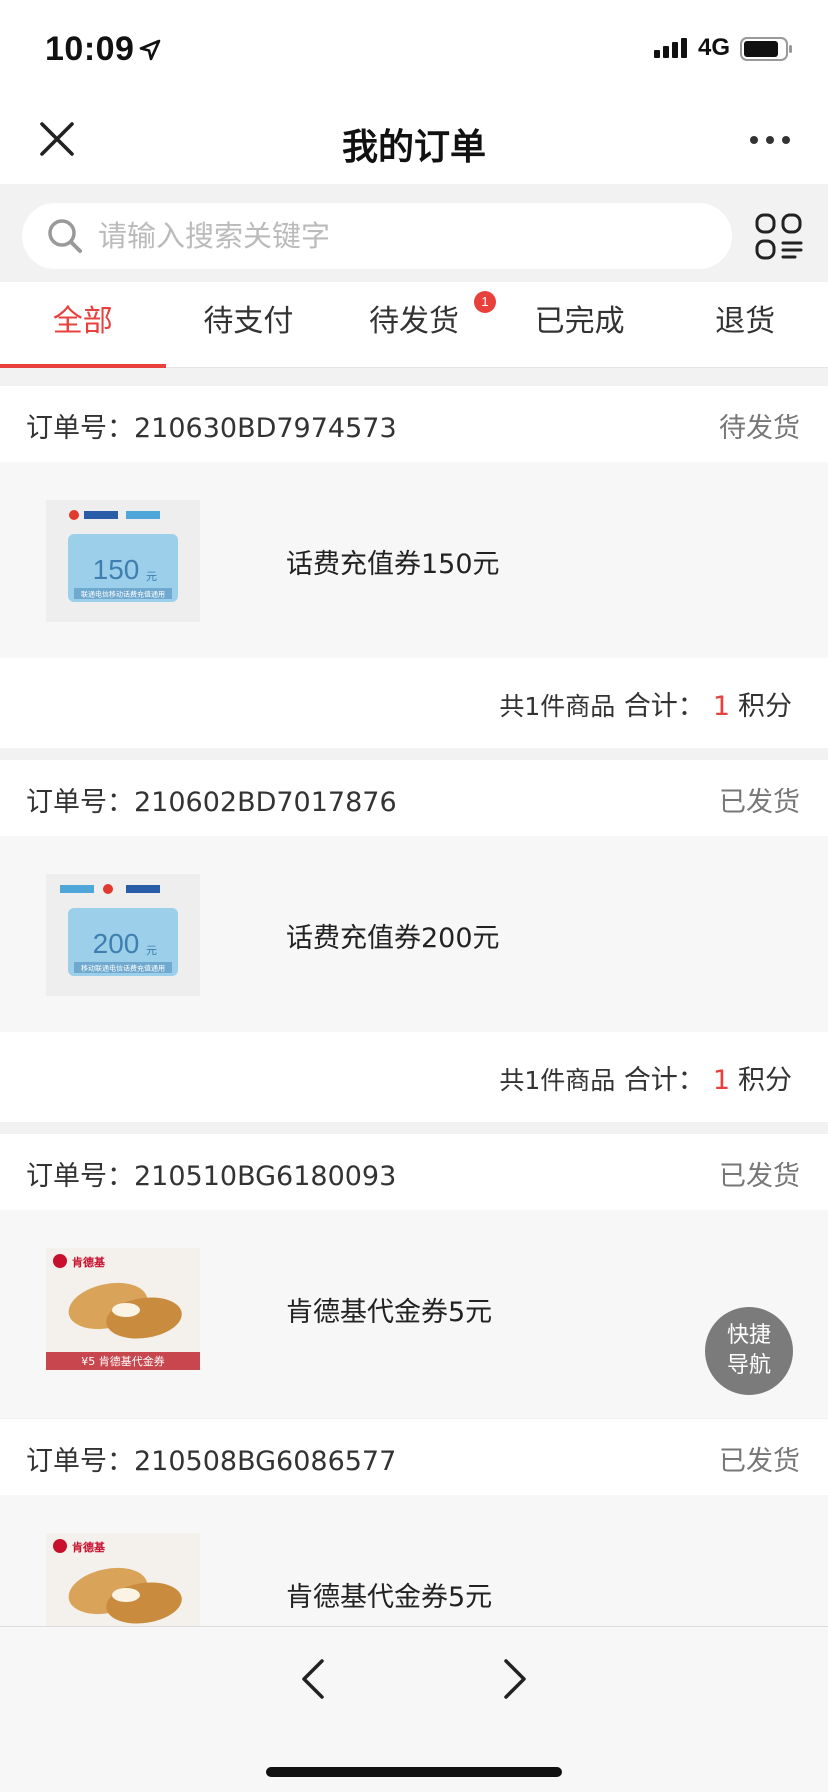 The width and height of the screenshot is (828, 1792). Describe the element at coordinates (83, 325) in the screenshot. I see `tab-all: 全部` at that location.